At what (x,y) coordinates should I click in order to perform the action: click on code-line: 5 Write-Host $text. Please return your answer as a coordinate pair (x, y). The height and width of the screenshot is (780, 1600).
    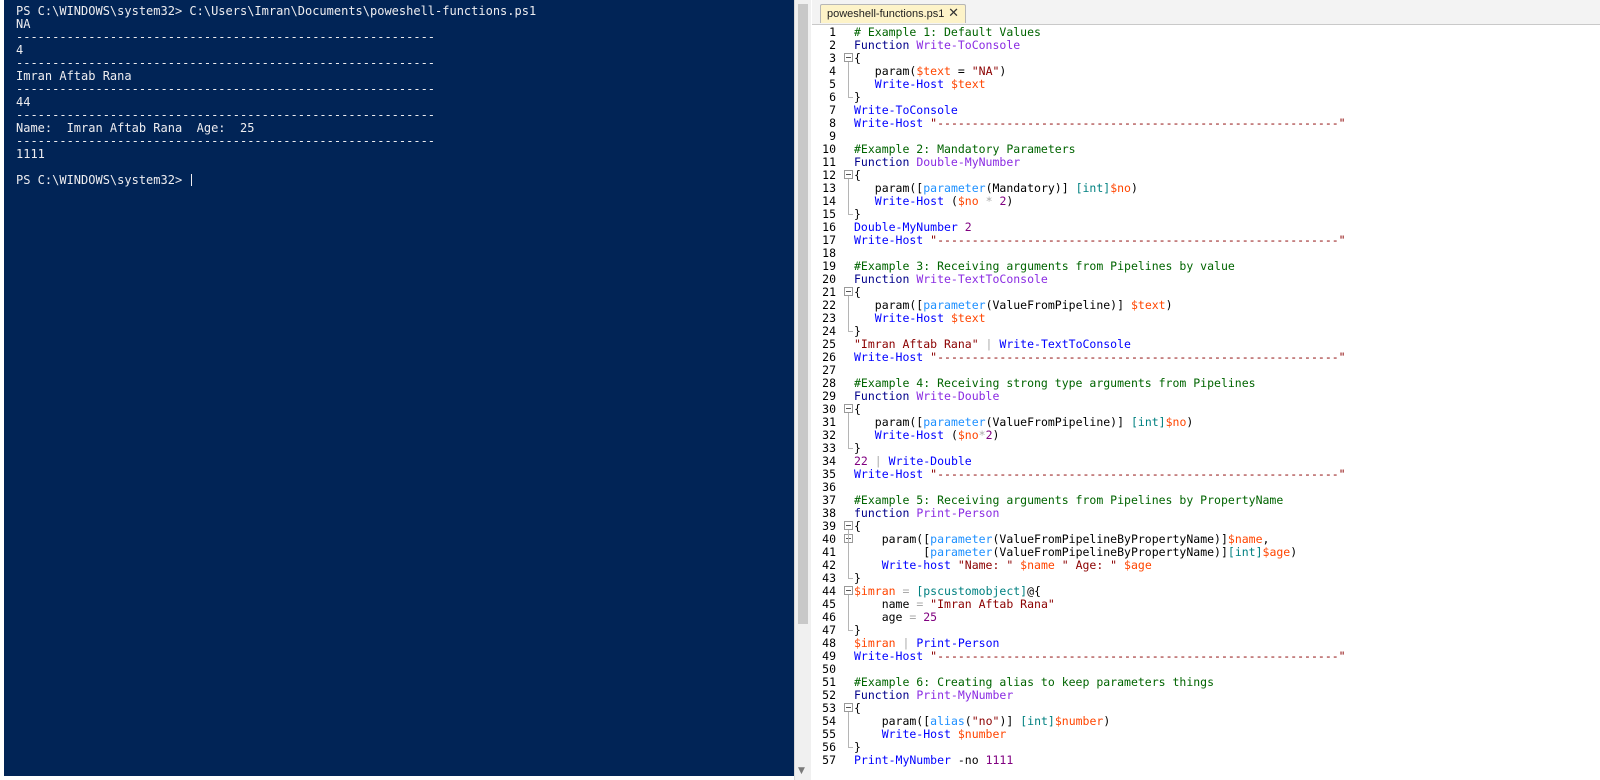
    Looking at the image, I should click on (1206, 84).